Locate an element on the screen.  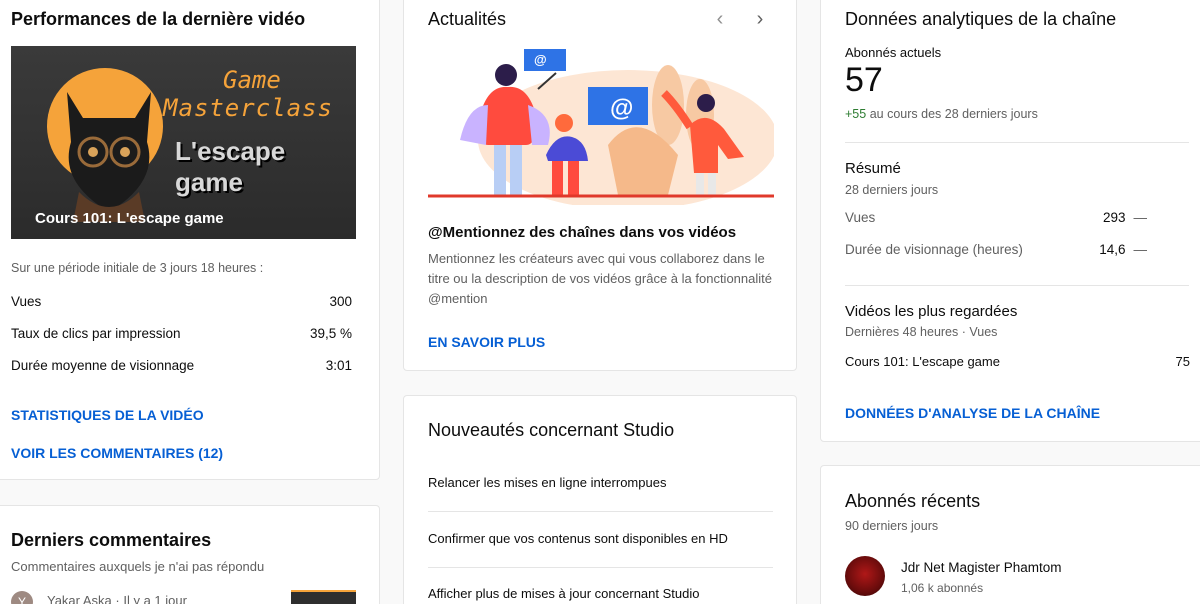
chevron-right-icon: › is located at coordinates (760, 19).